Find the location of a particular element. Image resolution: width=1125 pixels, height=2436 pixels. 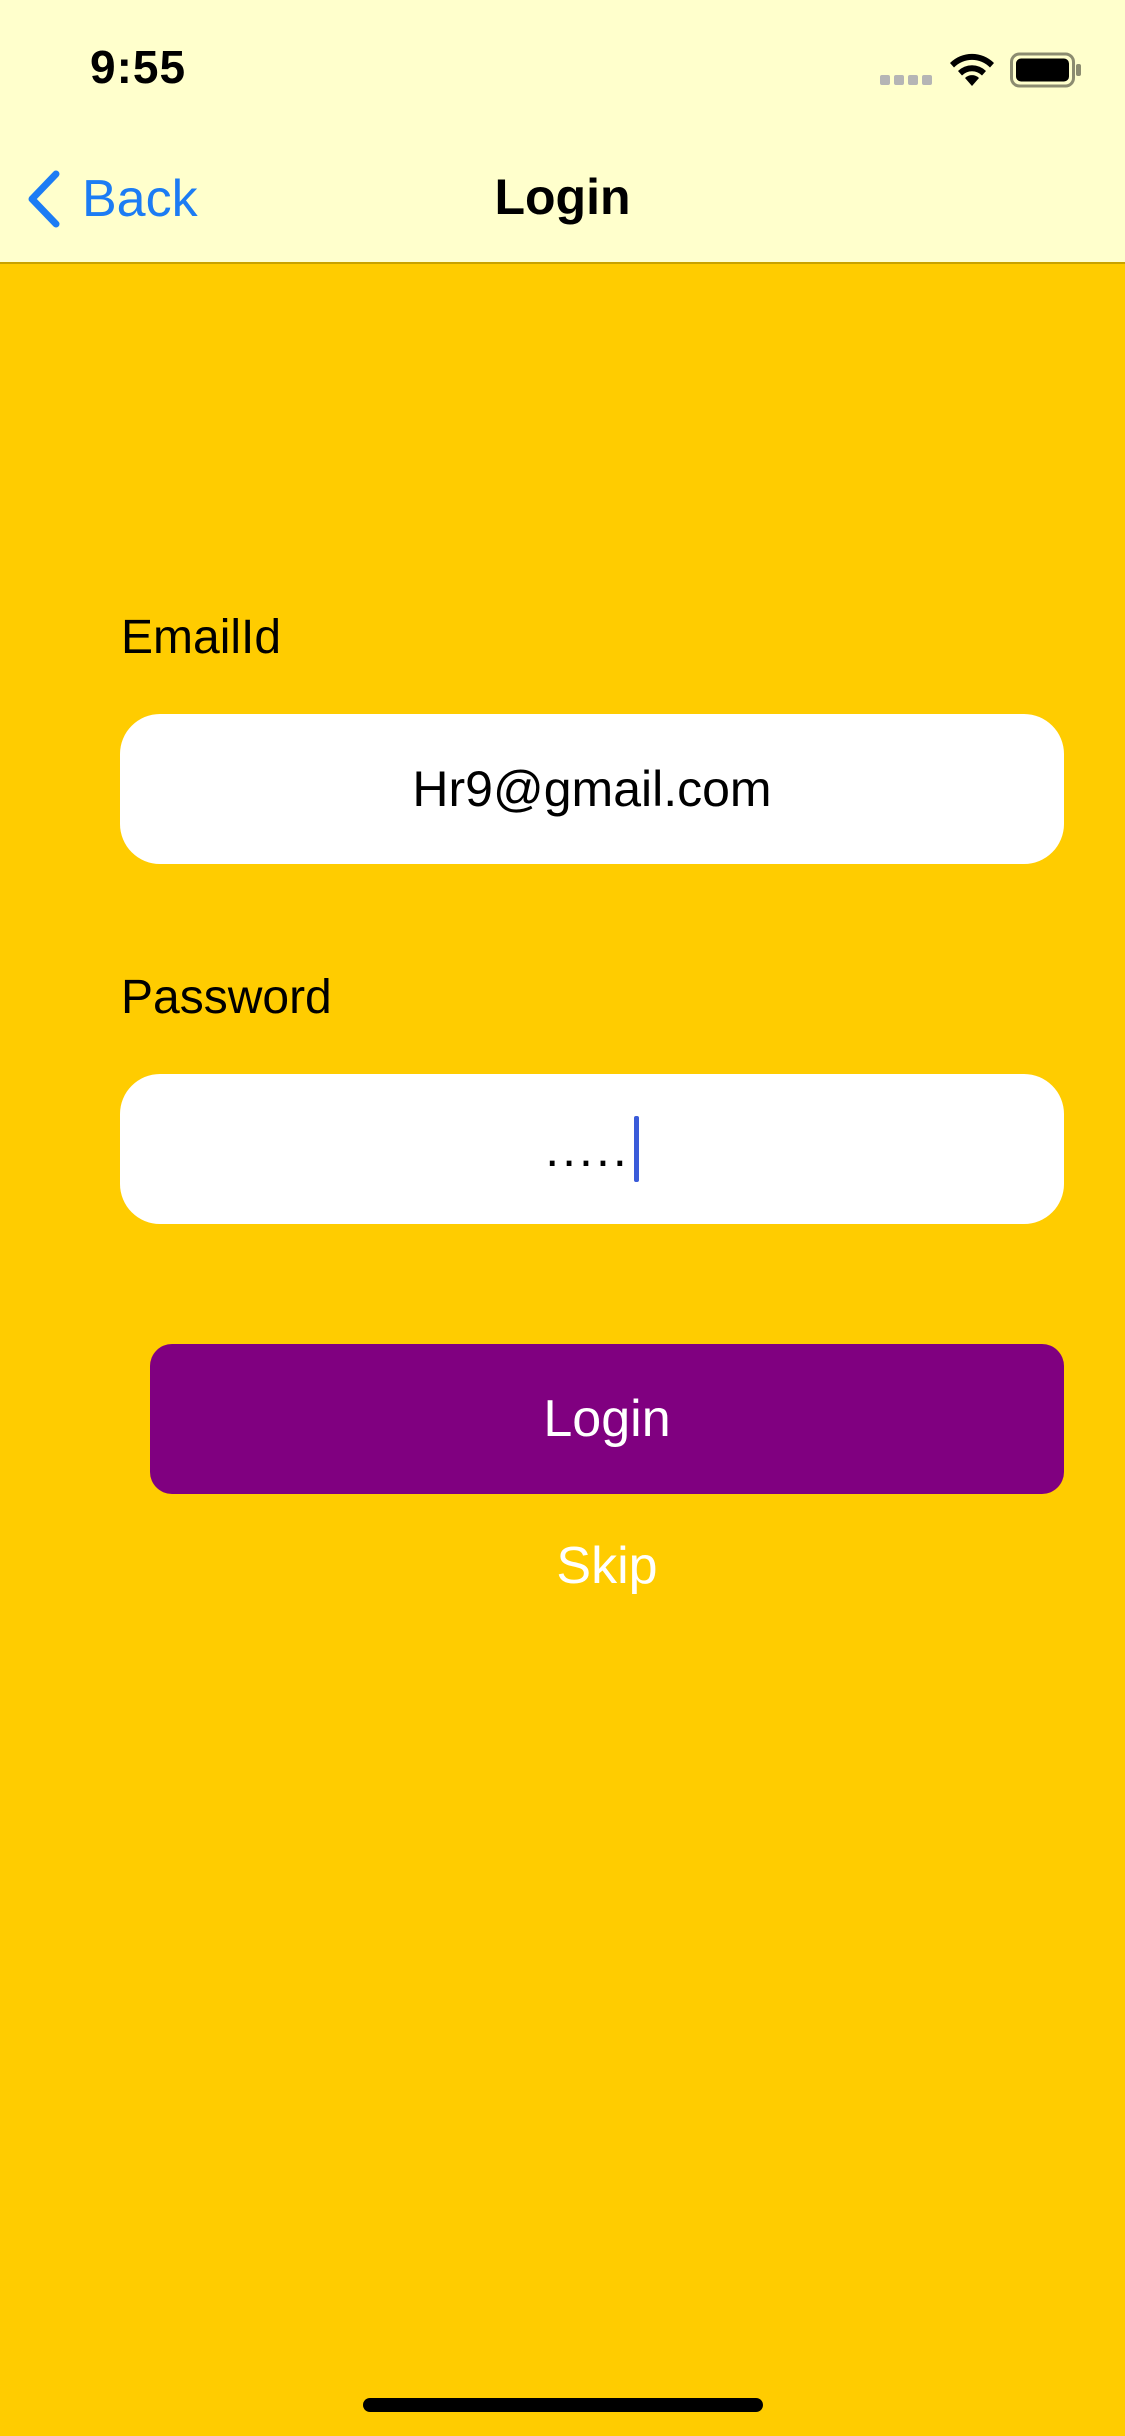

top-bar: 9:55 Back Login is located at coordinates (562, 132).